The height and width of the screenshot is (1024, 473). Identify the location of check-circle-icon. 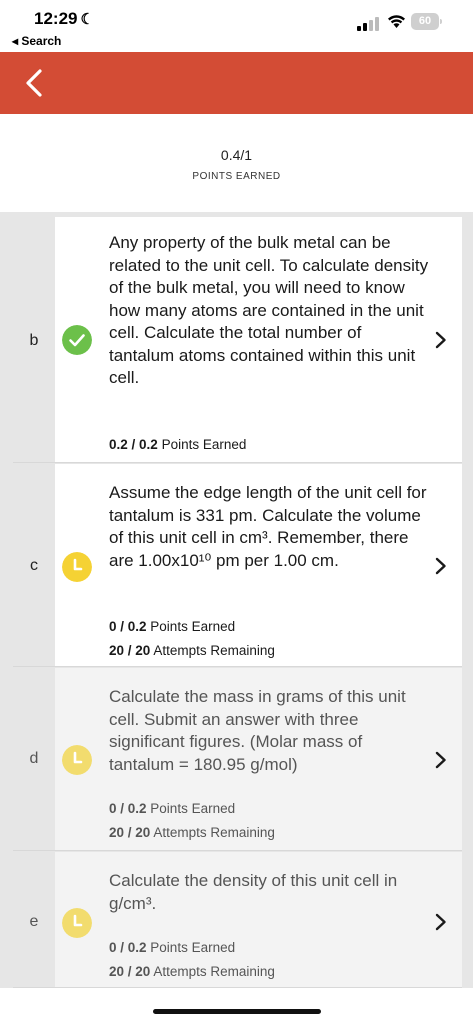
(77, 340).